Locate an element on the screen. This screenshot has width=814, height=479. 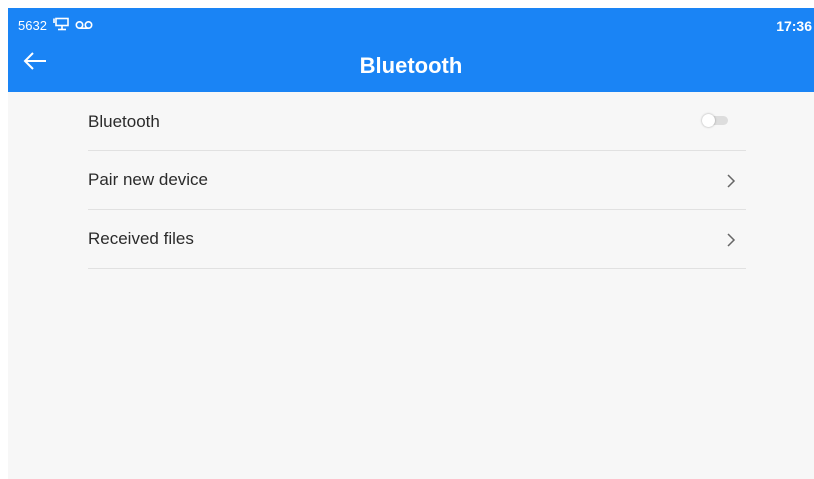
bluetooth-label: Bluetooth is located at coordinates (124, 121).